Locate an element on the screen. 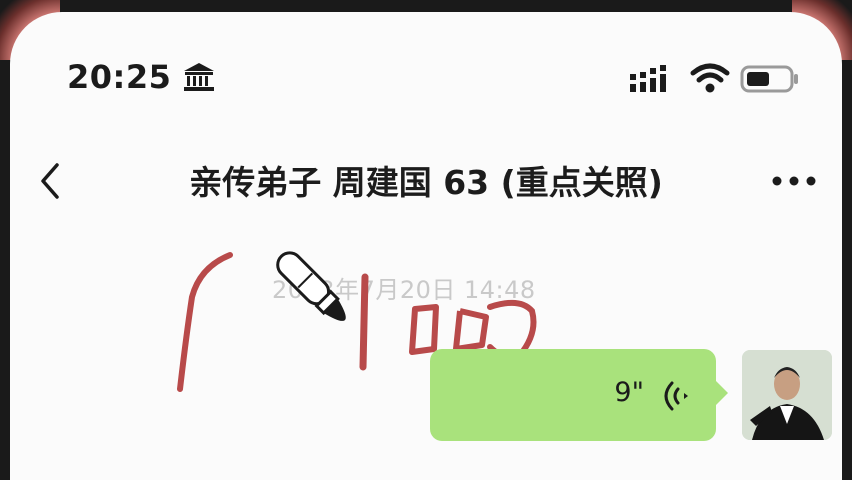 Image resolution: width=852 pixels, height=480 pixels. more-button is located at coordinates (794, 181).